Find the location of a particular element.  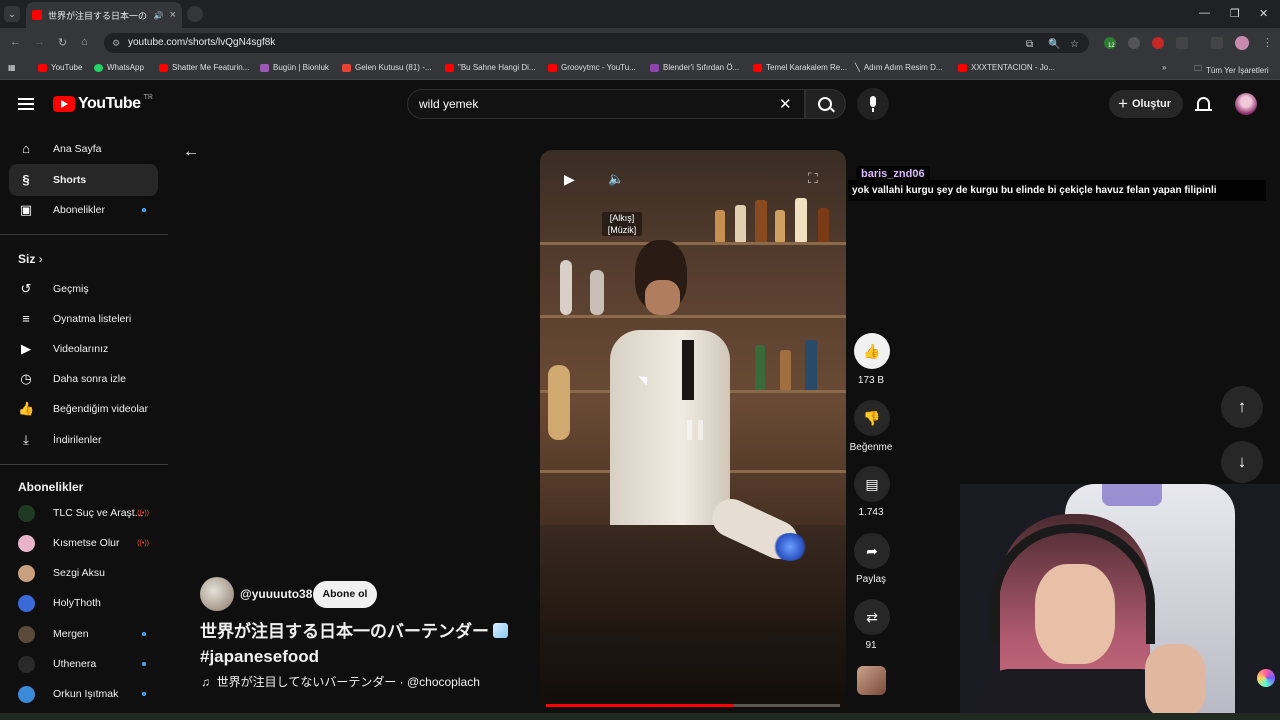

arrow-down-icon: ↓ is located at coordinates (1242, 461).